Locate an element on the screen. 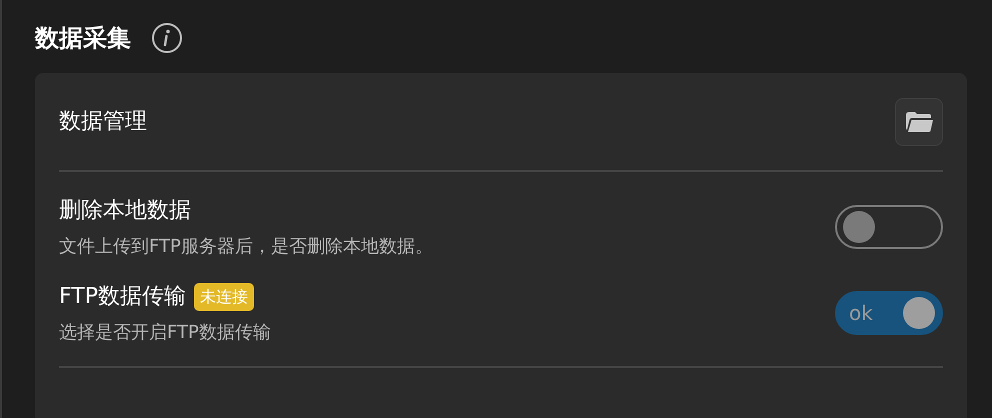 The height and width of the screenshot is (418, 992). card-title: 数据管理 is located at coordinates (103, 122).